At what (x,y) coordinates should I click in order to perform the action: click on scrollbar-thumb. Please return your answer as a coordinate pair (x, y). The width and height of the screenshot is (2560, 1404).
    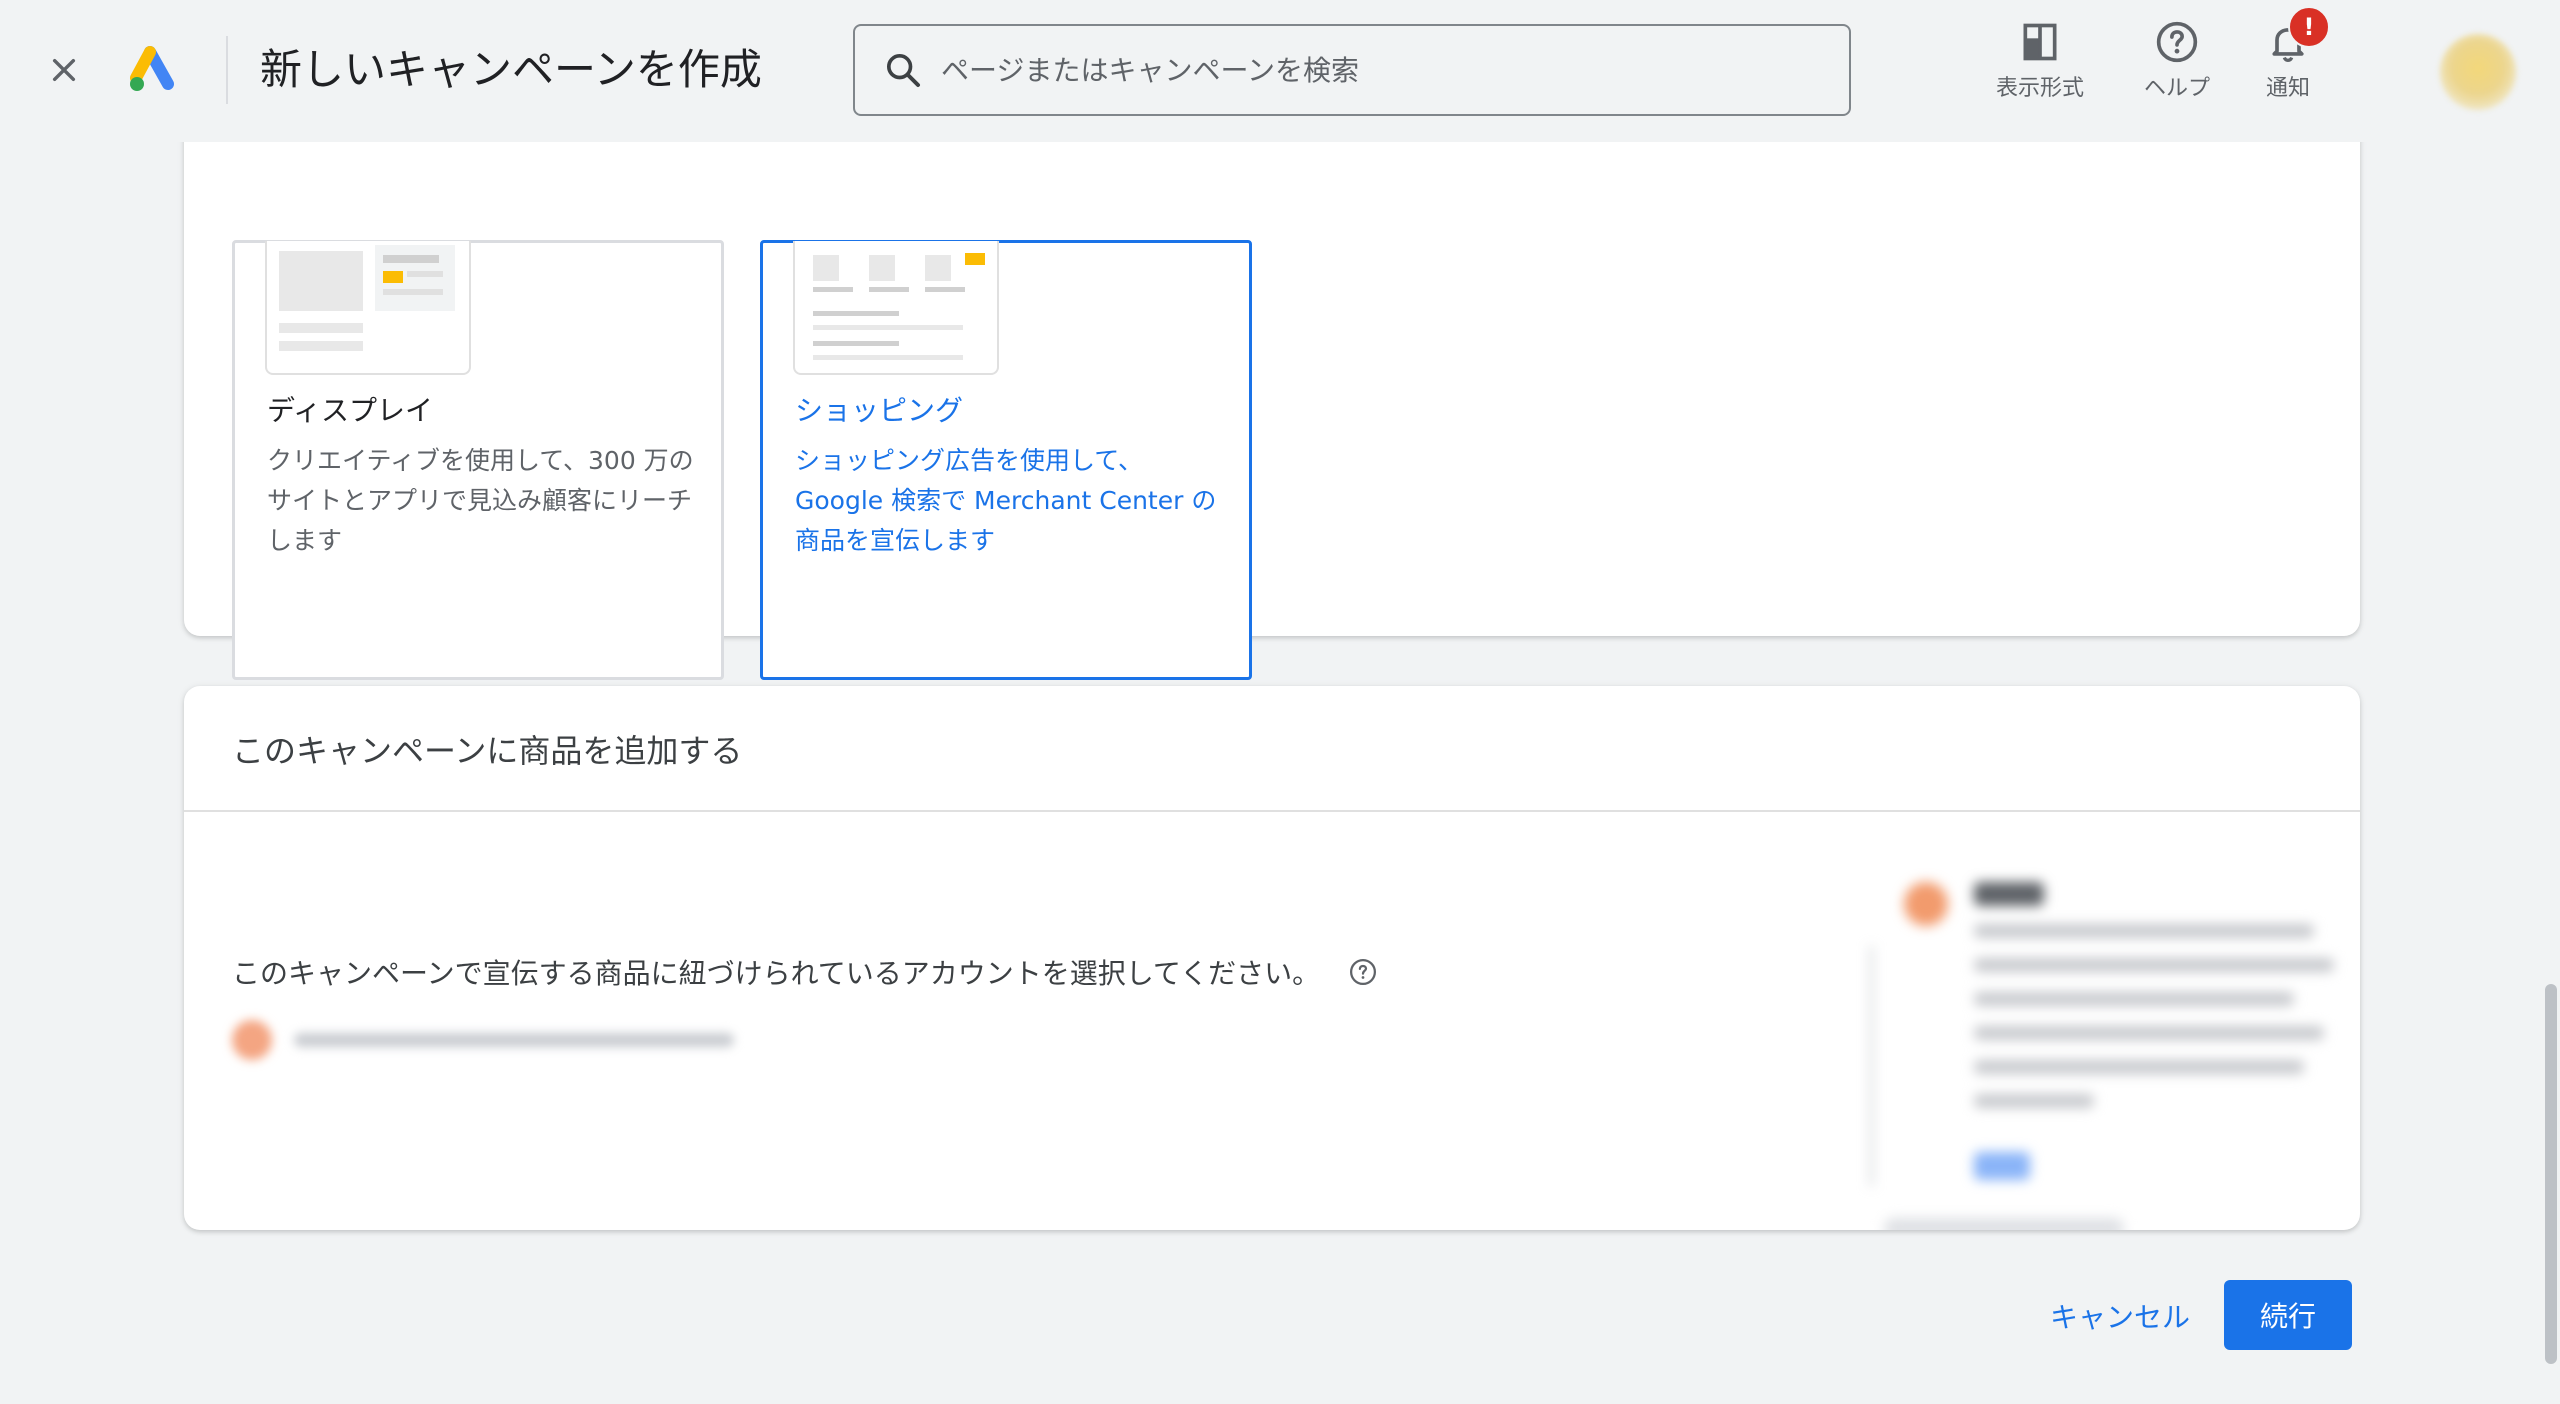
    Looking at the image, I should click on (2551, 1174).